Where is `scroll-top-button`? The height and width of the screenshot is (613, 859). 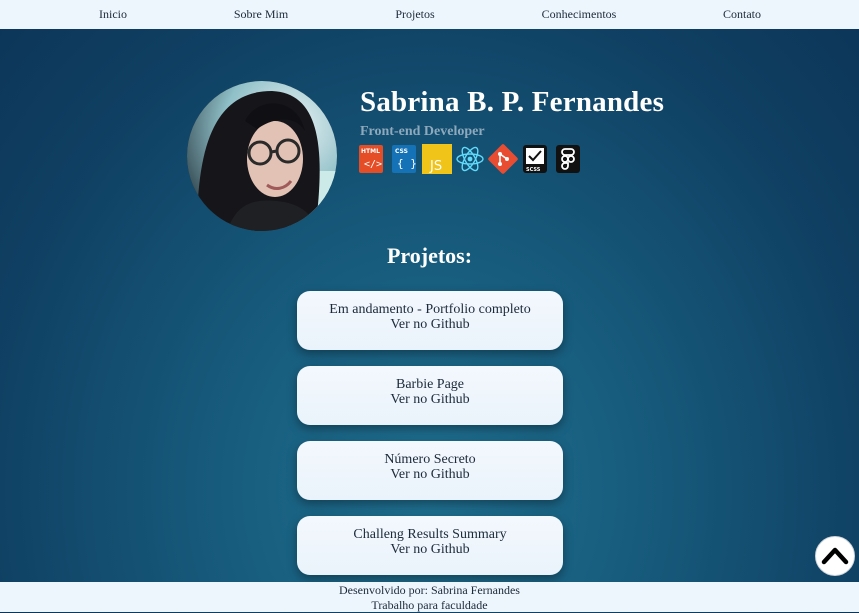 scroll-top-button is located at coordinates (835, 556).